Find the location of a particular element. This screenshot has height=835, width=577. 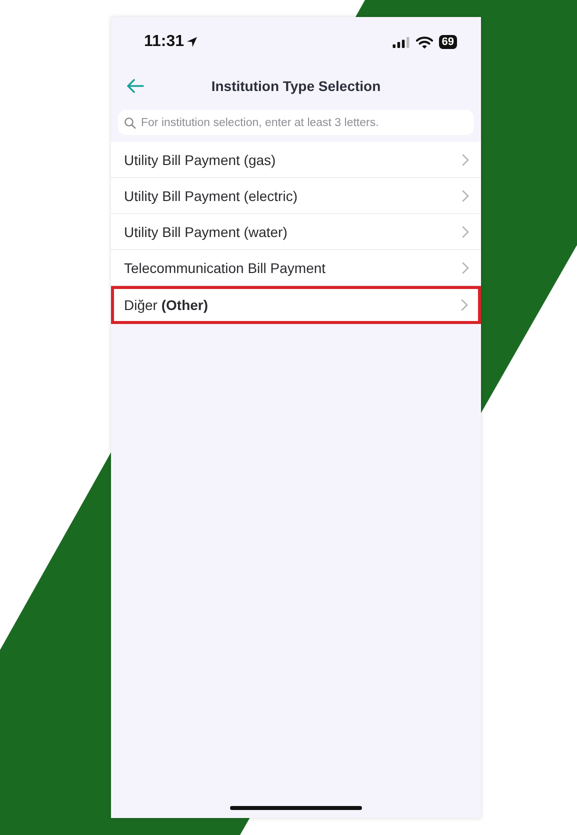

status-time: 11:31 is located at coordinates (164, 42).